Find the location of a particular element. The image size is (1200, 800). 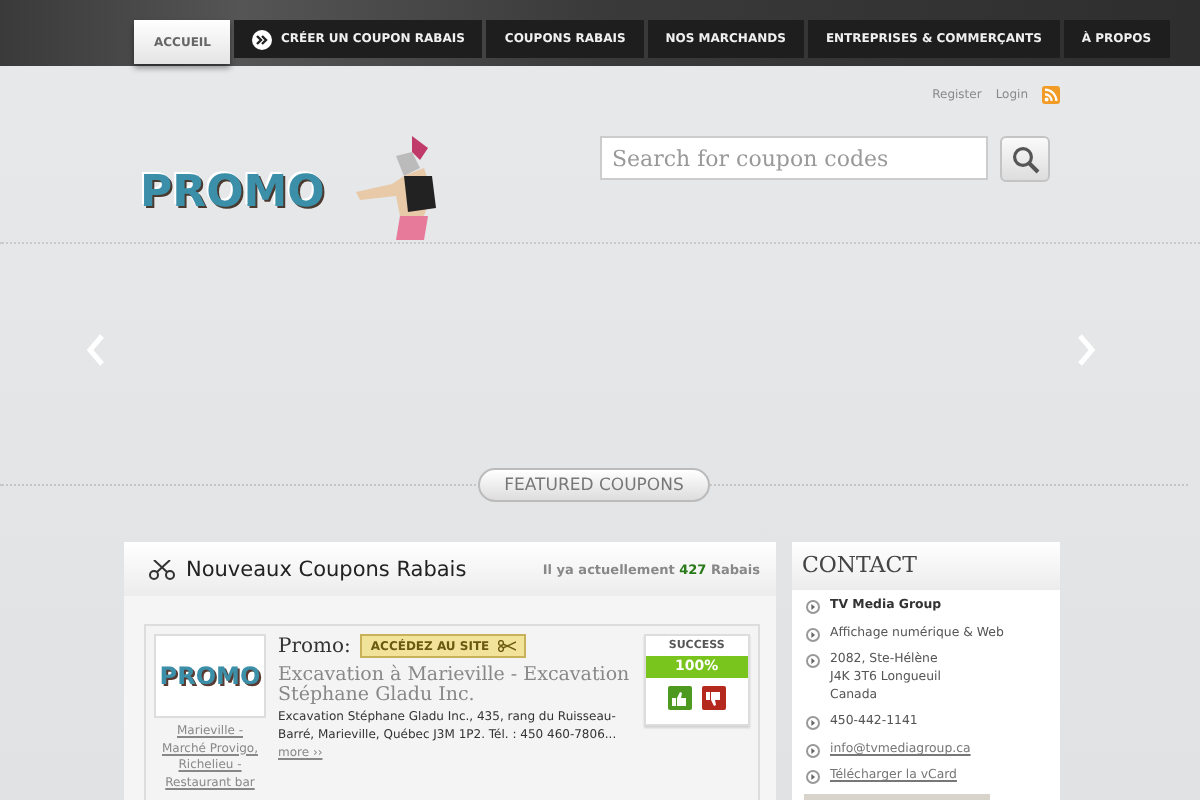

thumbs-down-icon is located at coordinates (713, 698).